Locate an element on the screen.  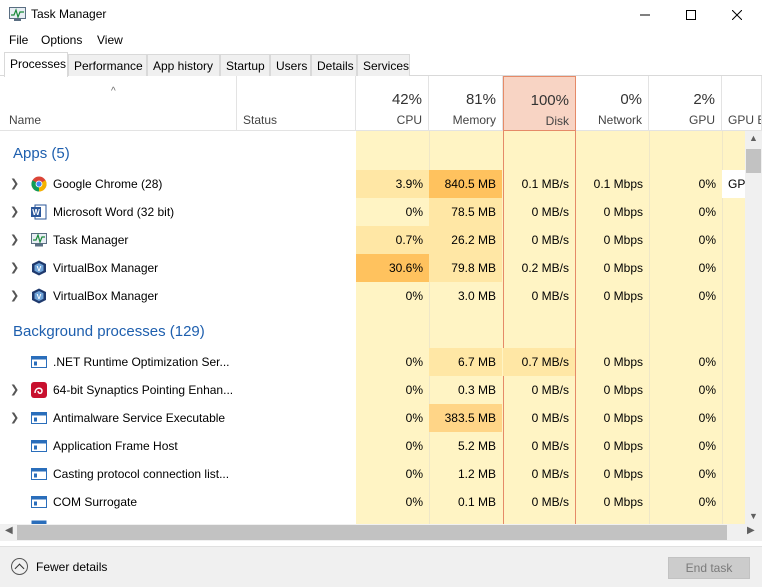
tab-details: Details is located at coordinates (334, 65).